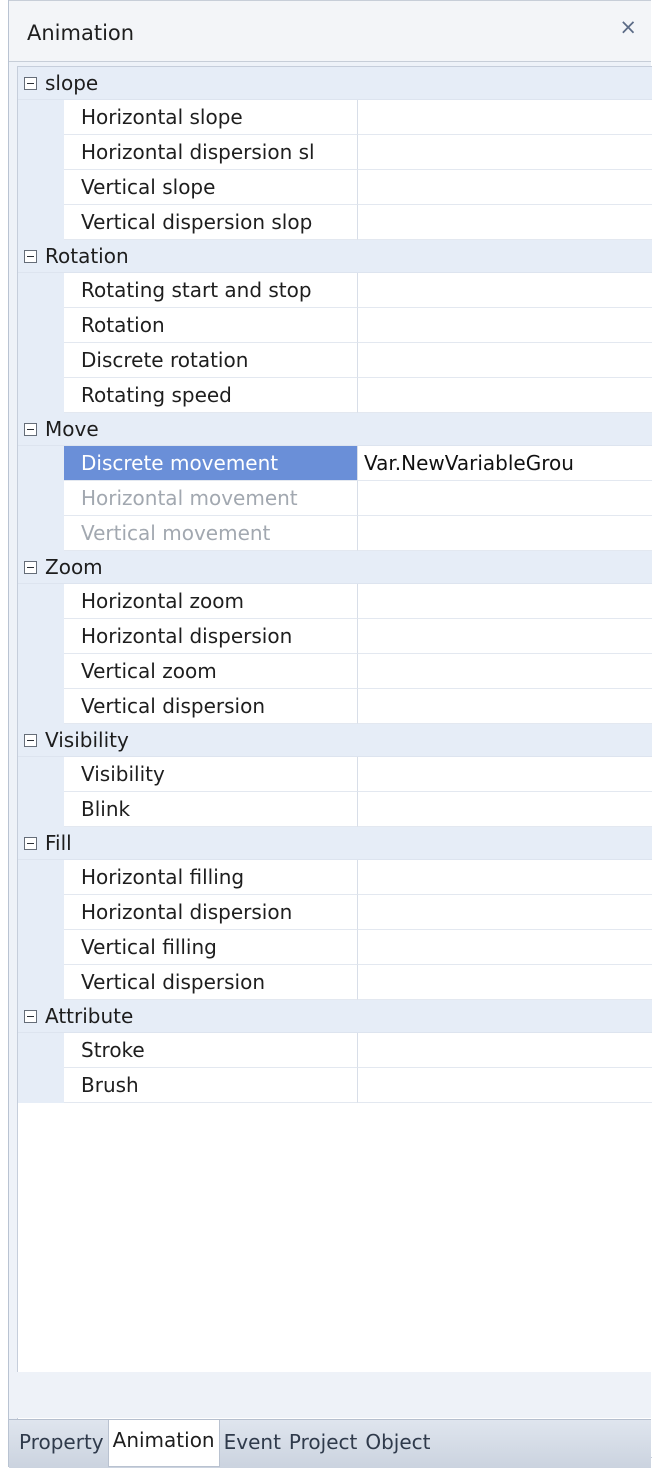 Image resolution: width=652 pixels, height=1468 pixels. I want to click on property-value: Var.NewVariableGrou, so click(505, 463).